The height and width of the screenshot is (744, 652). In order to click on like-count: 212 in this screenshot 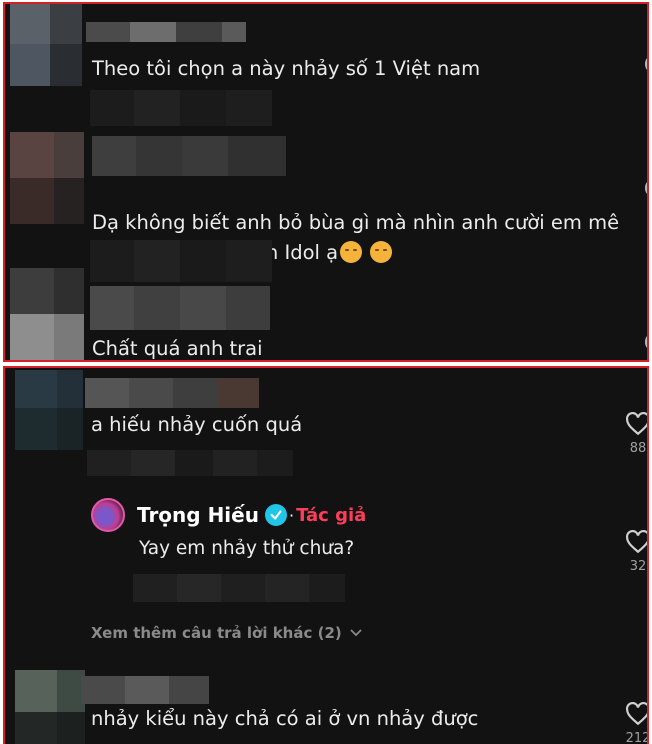, I will do `click(637, 737)`.